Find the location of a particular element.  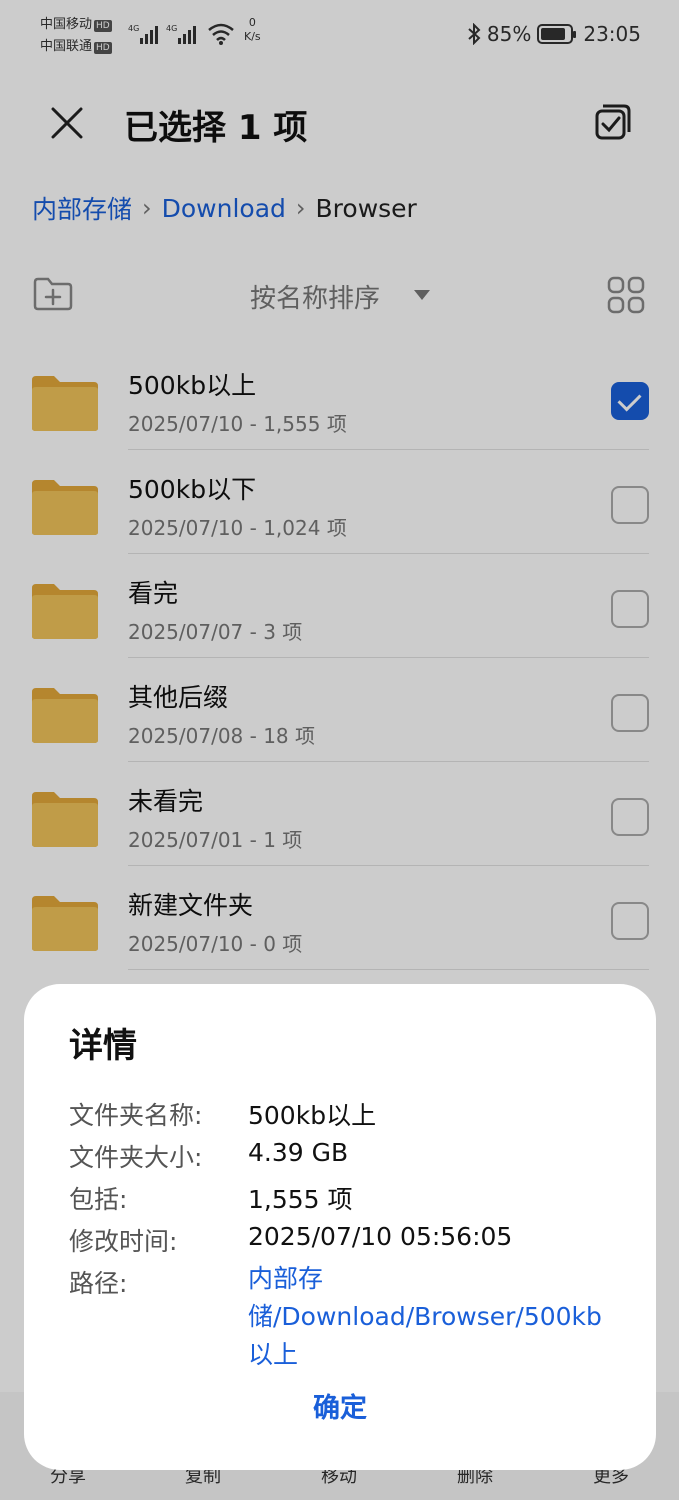

detail-value: 2025/07/10 05:56:05 is located at coordinates (380, 1236).